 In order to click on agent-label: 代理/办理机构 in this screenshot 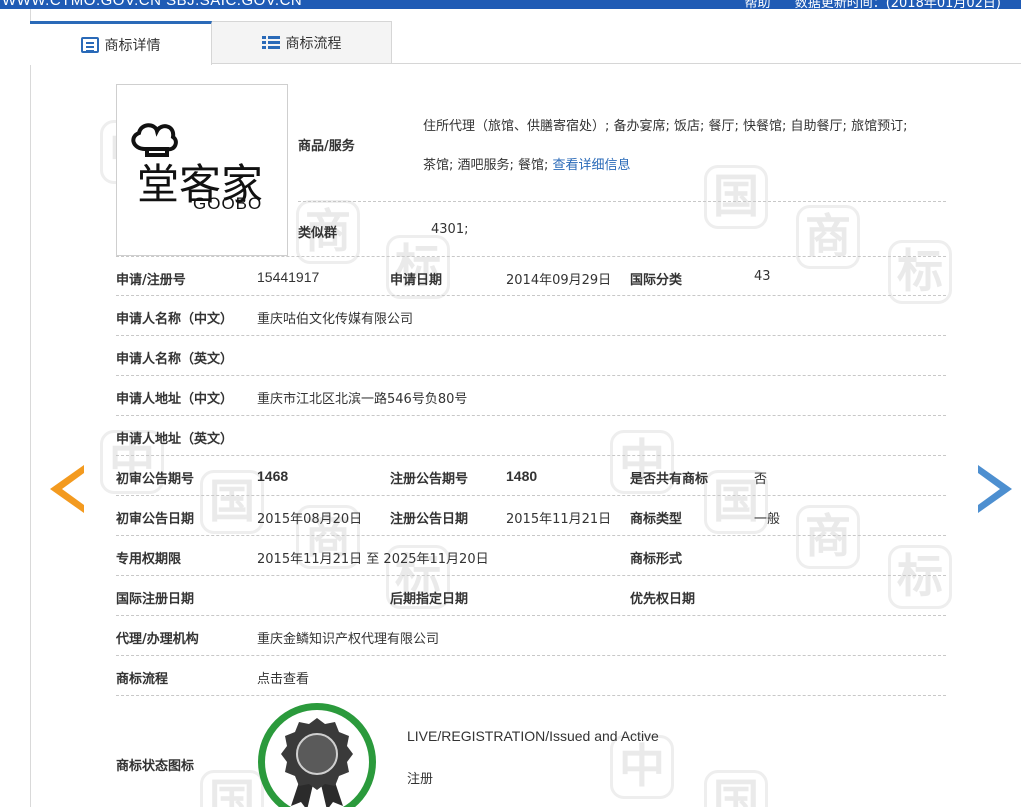, I will do `click(157, 639)`.